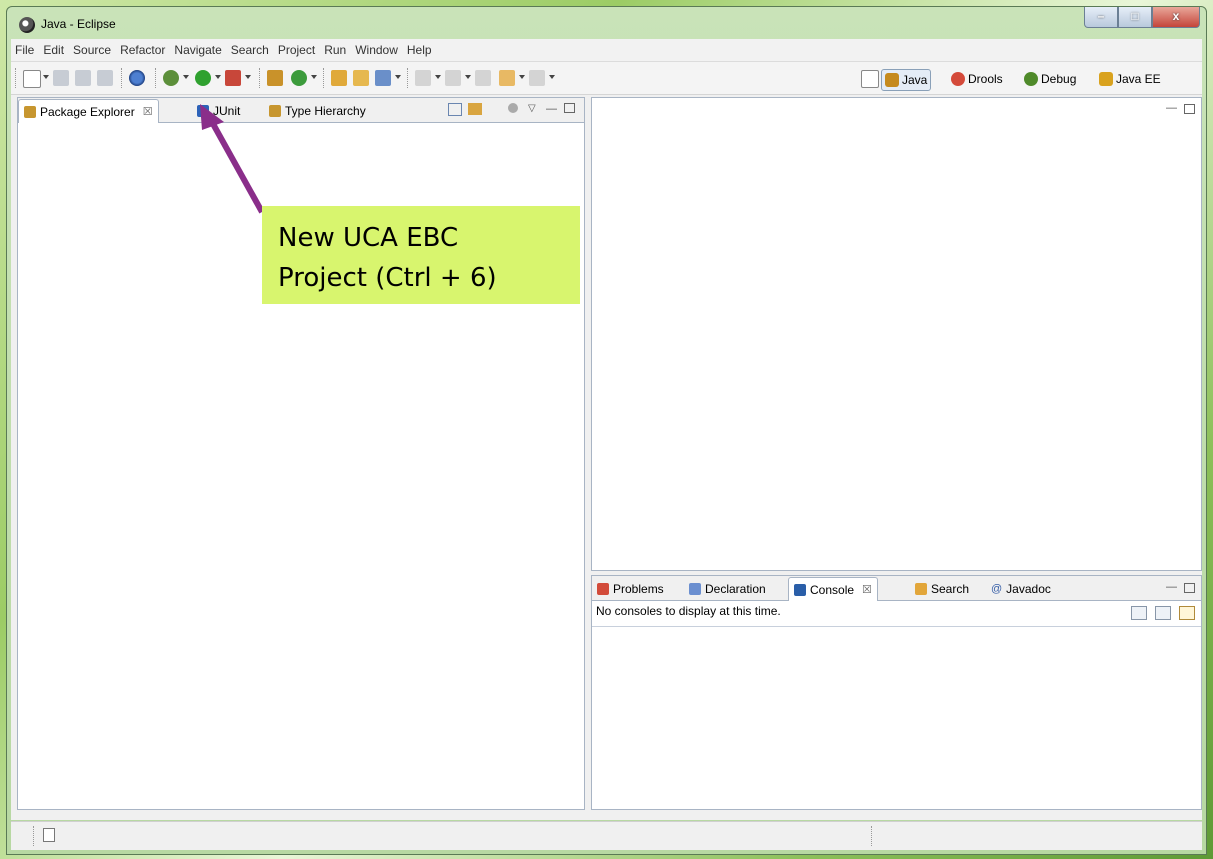  What do you see at coordinates (1101, 17) in the screenshot?
I see `minimize-button: –` at bounding box center [1101, 17].